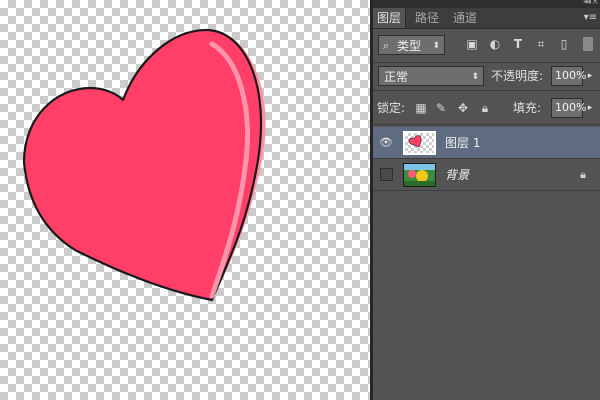 The image size is (600, 400). Describe the element at coordinates (486, 75) in the screenshot. I see `blend-opacity-row: 正常 ⬍ 不透明度: 100% ▸` at that location.